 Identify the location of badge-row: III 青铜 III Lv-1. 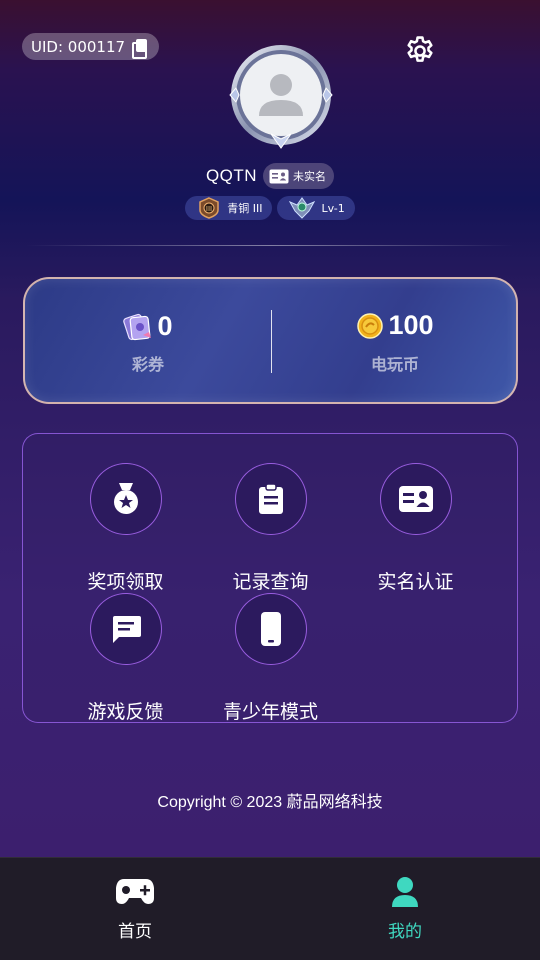
(270, 208).